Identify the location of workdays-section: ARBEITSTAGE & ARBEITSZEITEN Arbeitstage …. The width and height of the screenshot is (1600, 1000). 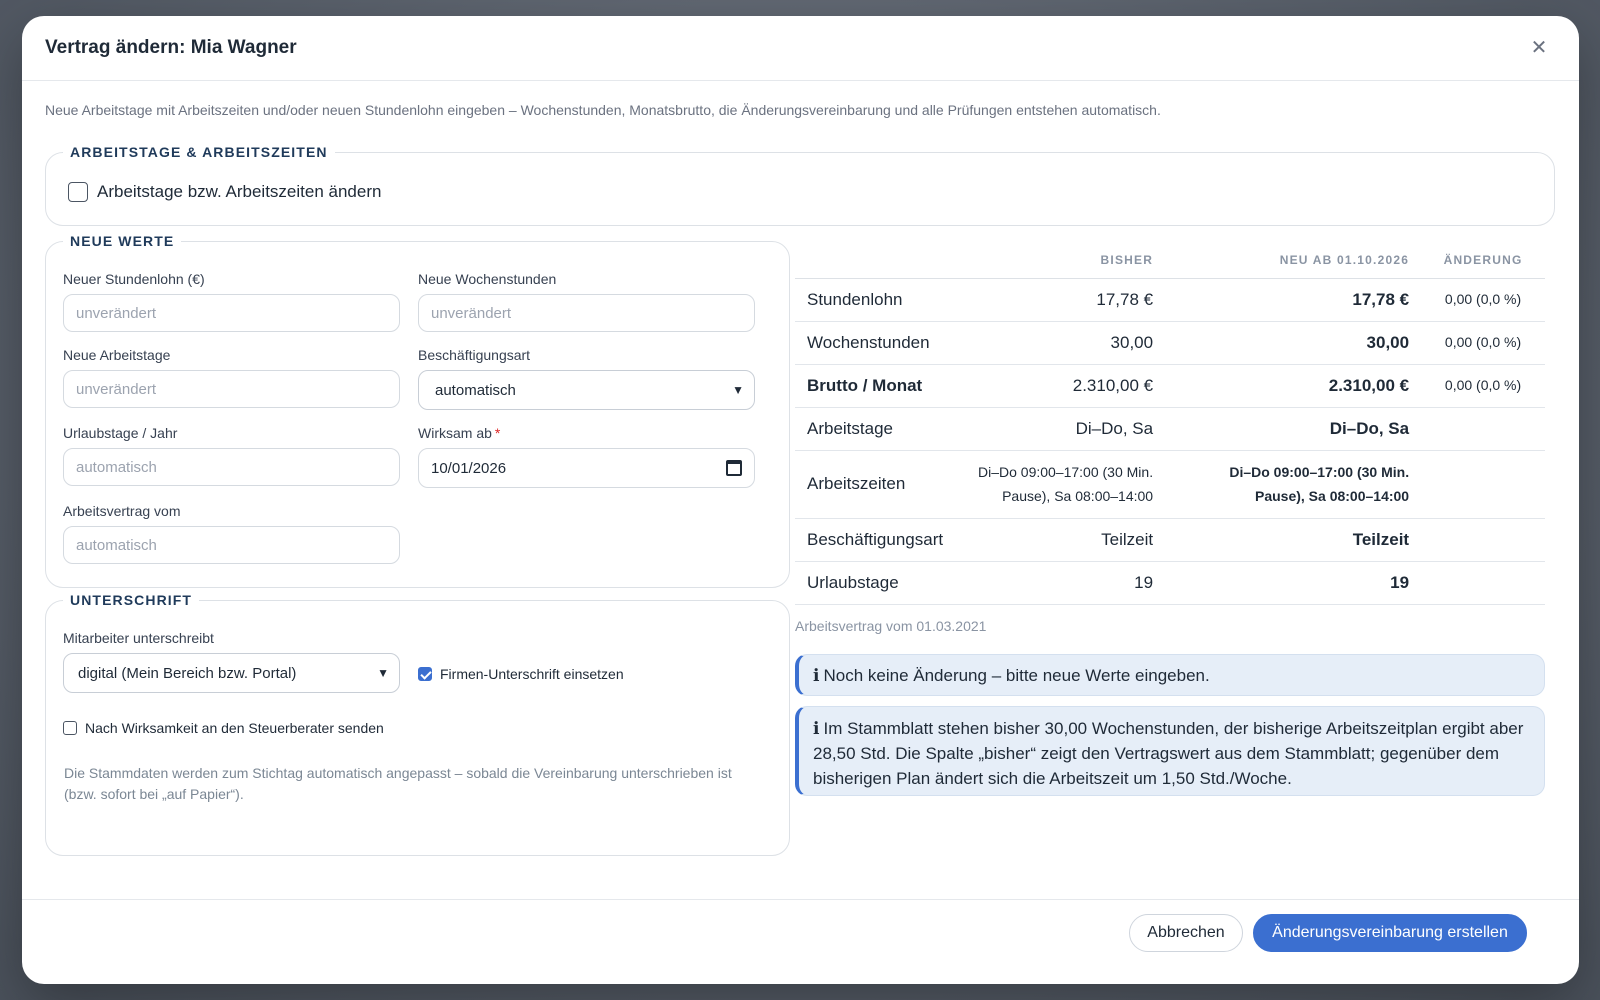
(800, 185).